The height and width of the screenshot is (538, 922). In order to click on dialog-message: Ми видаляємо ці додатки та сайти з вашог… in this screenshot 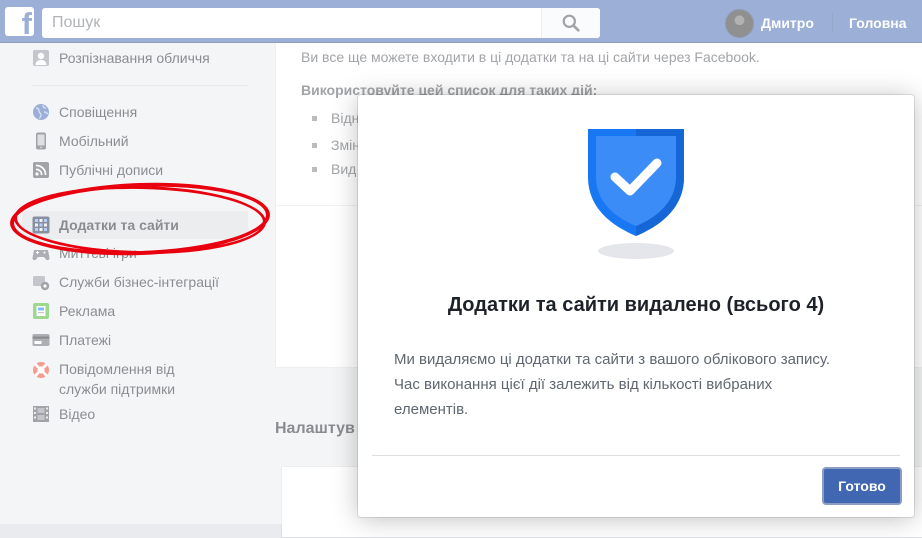, I will do `click(612, 384)`.